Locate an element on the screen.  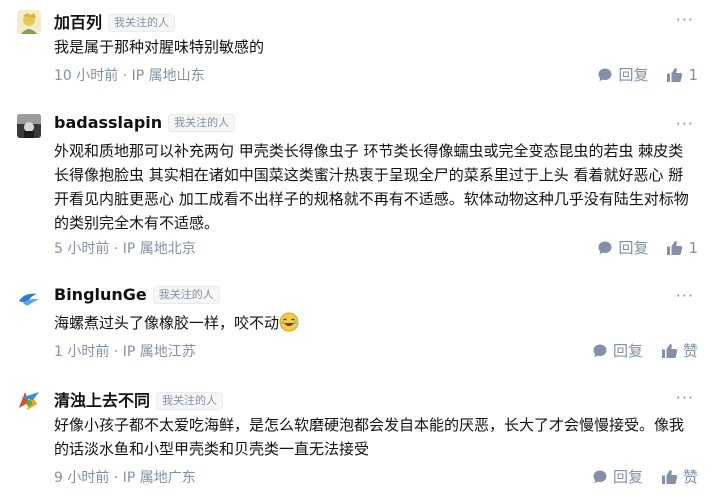
comment-text: 海螺煮过头了像橡胶一样，咬不动 is located at coordinates (374, 323).